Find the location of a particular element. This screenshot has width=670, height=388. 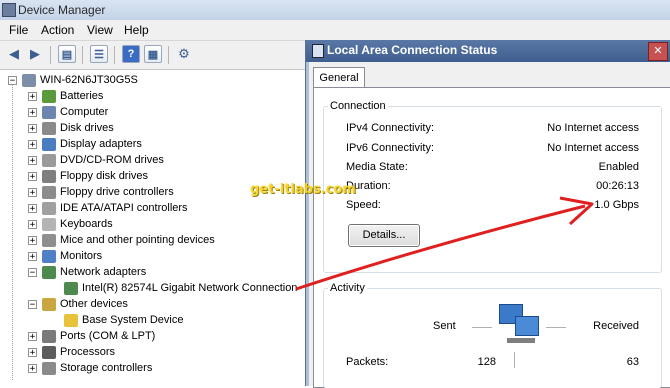

duration-value: 00:26:13 is located at coordinates (617, 186).